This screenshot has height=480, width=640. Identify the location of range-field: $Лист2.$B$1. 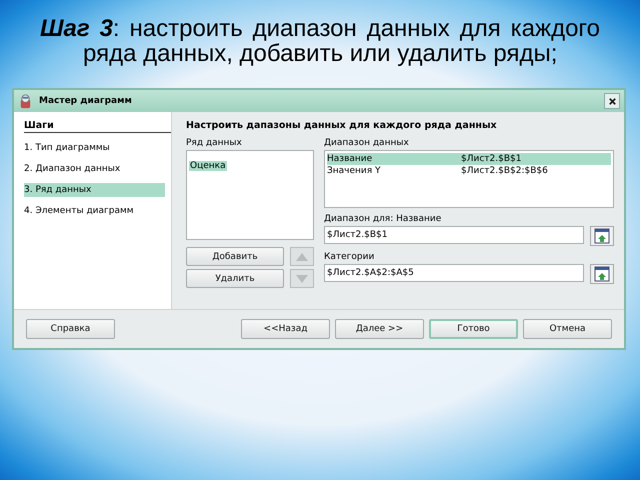
(454, 235).